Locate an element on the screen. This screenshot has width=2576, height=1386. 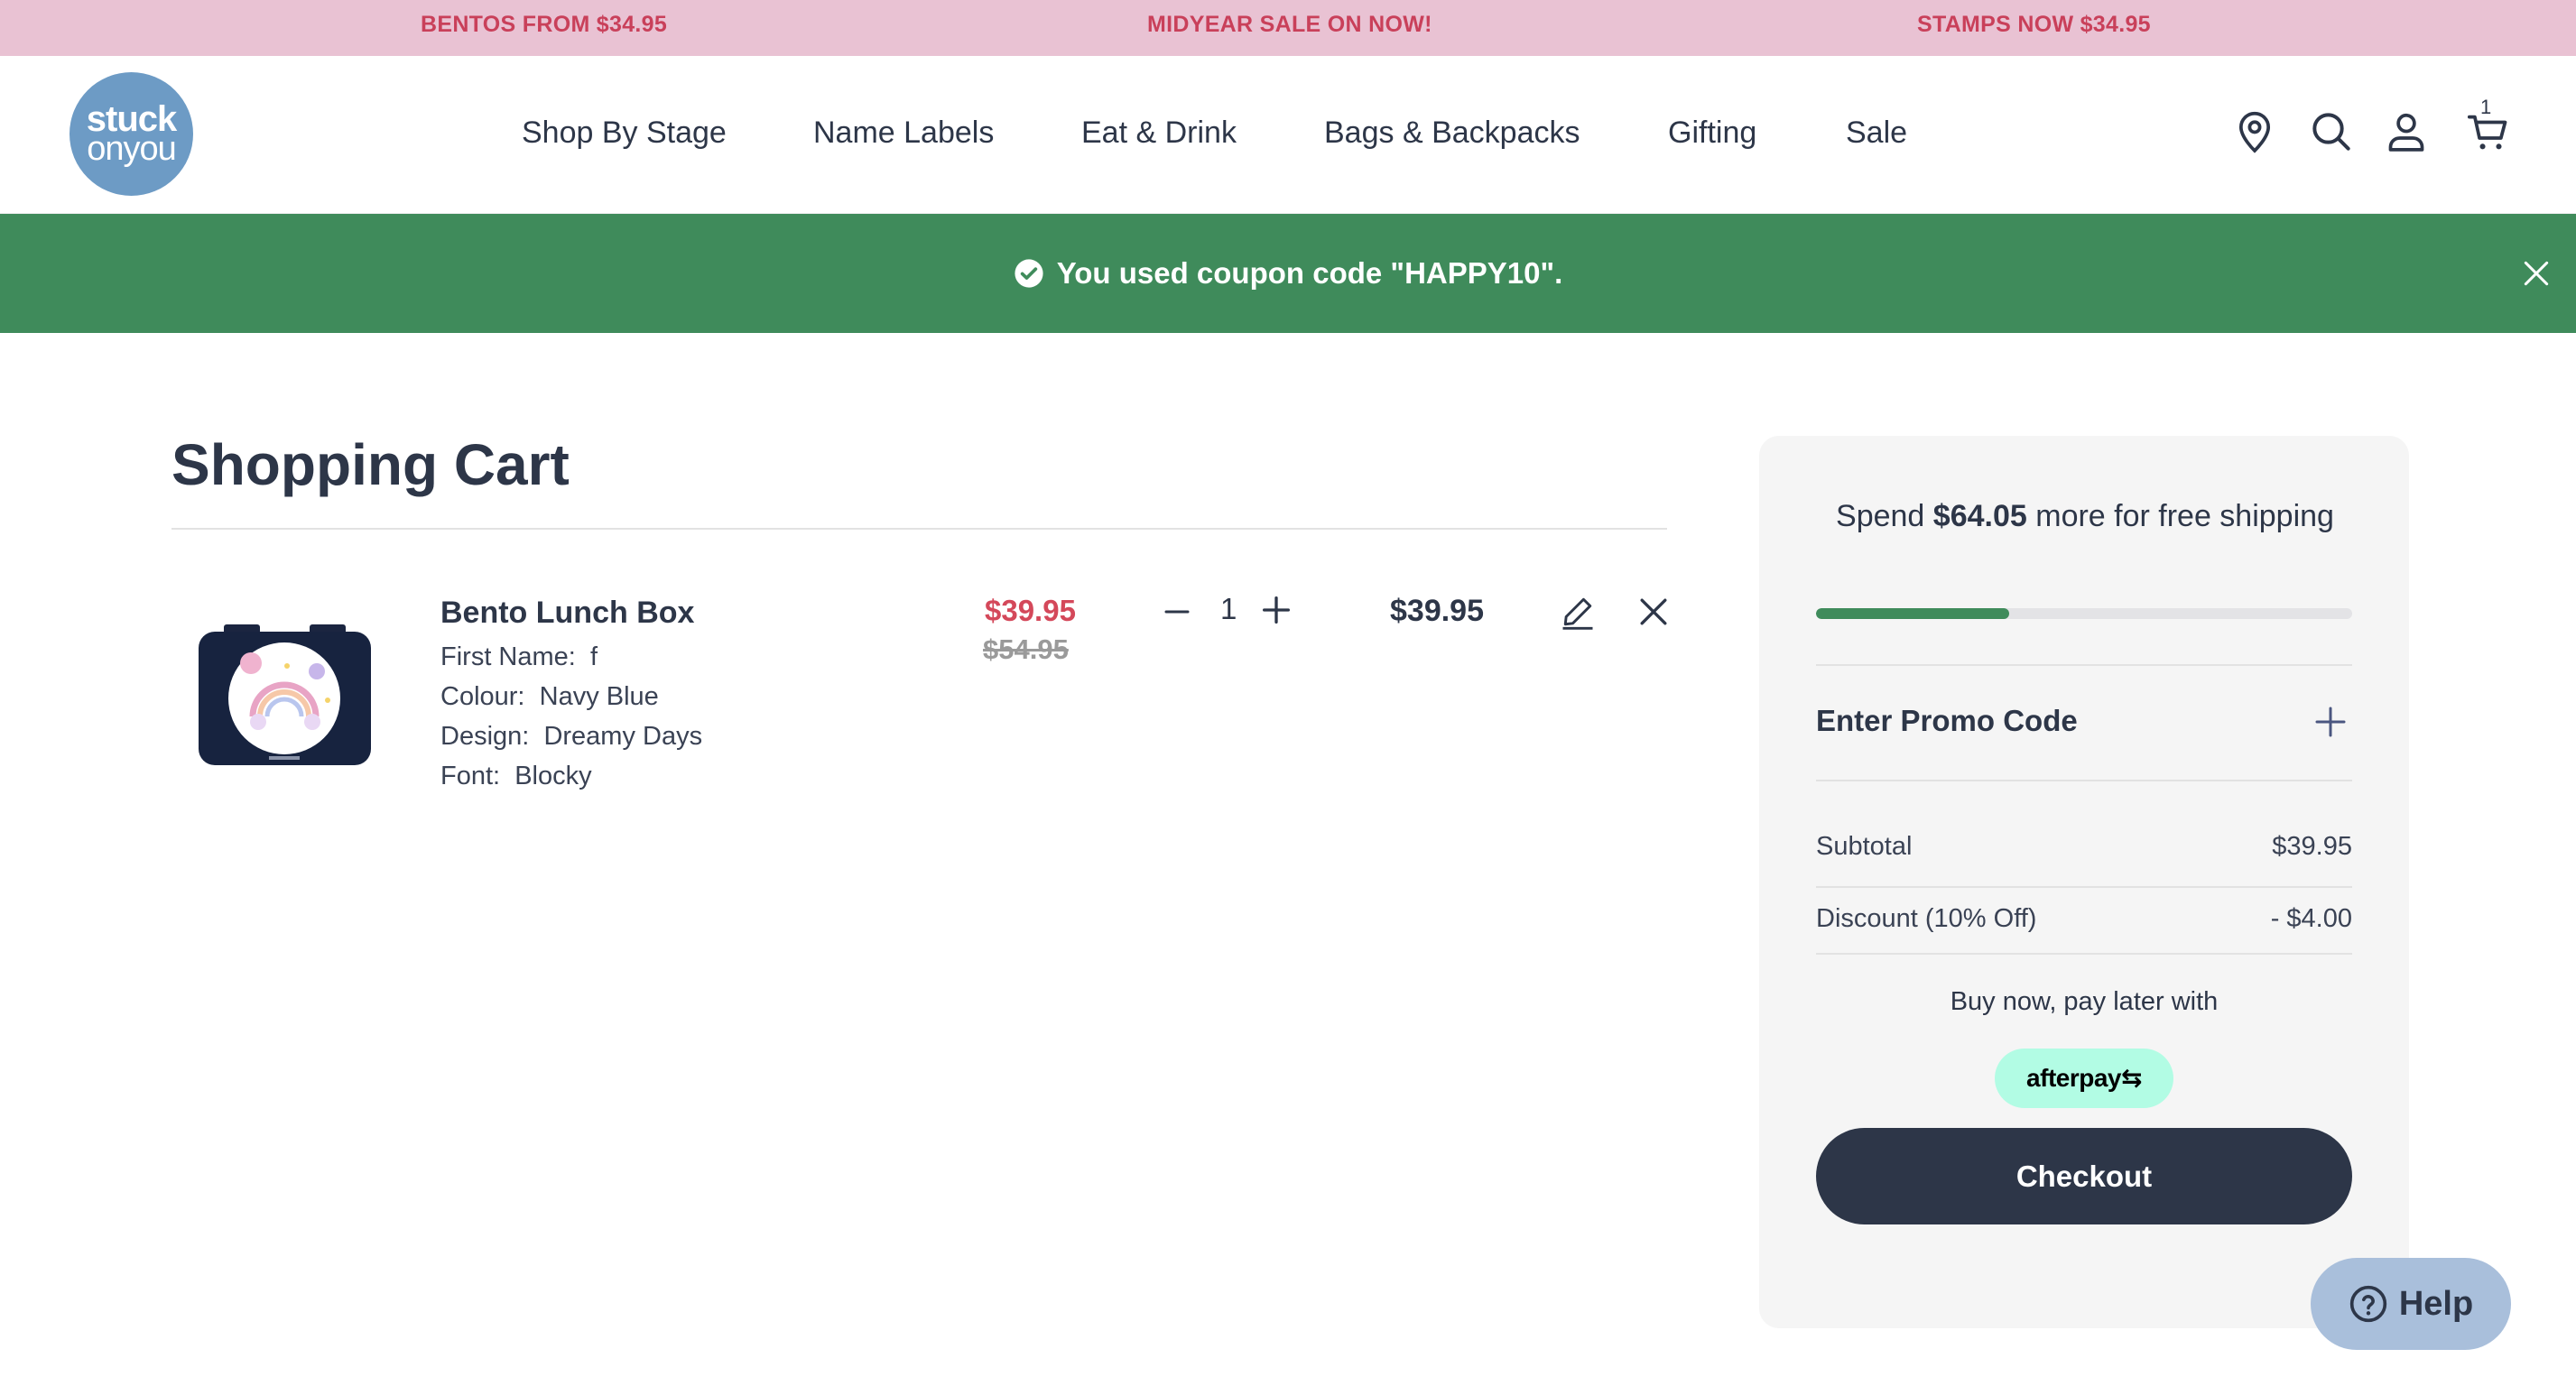
nav-shop-by-stage: Shop By Stage is located at coordinates (624, 132).